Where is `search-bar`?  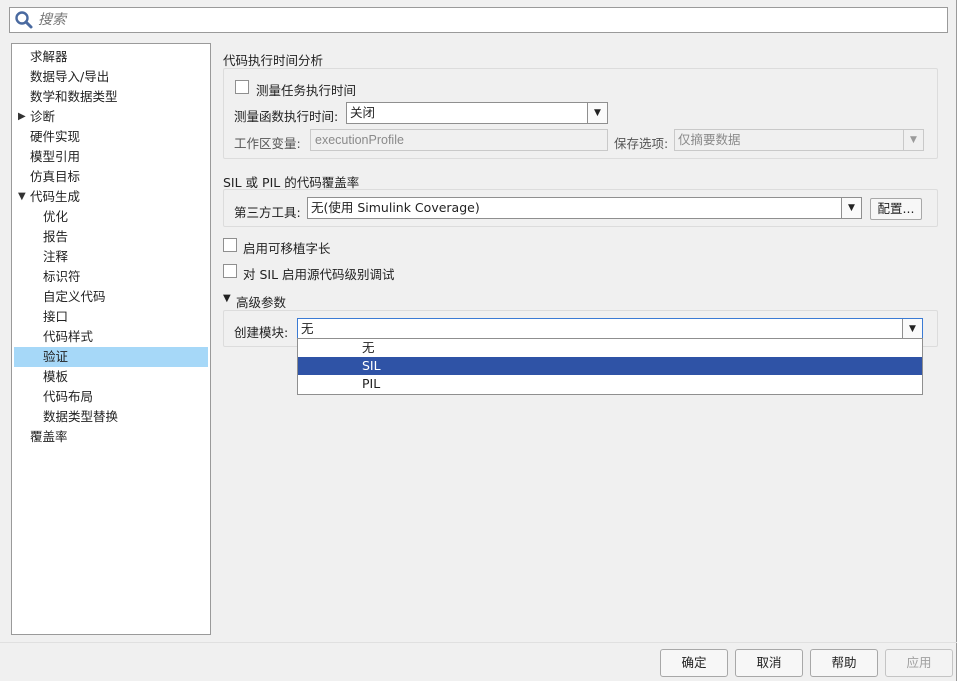 search-bar is located at coordinates (478, 20).